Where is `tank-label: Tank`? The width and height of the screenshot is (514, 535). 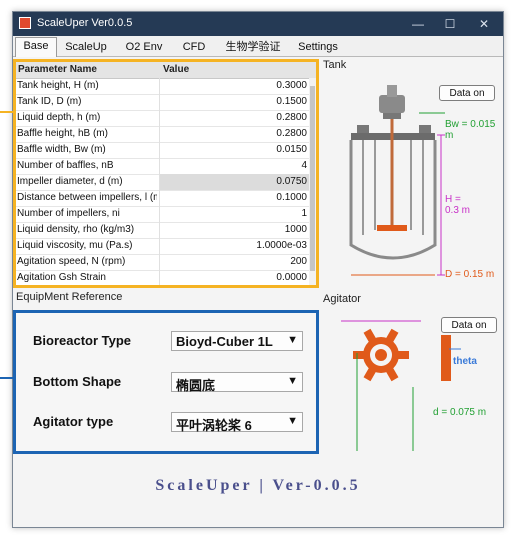
tank-label: Tank is located at coordinates (335, 65).